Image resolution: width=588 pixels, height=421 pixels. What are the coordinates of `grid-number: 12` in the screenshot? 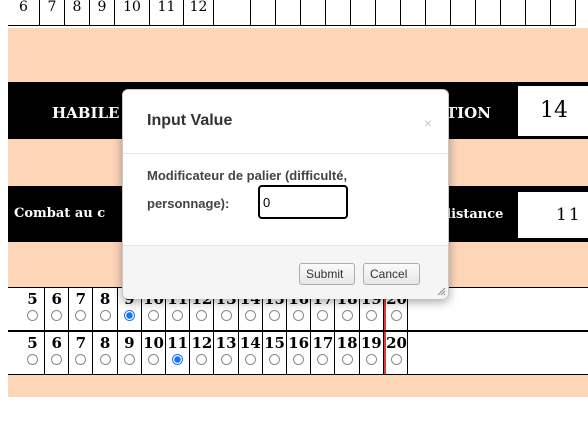 It's located at (202, 343).